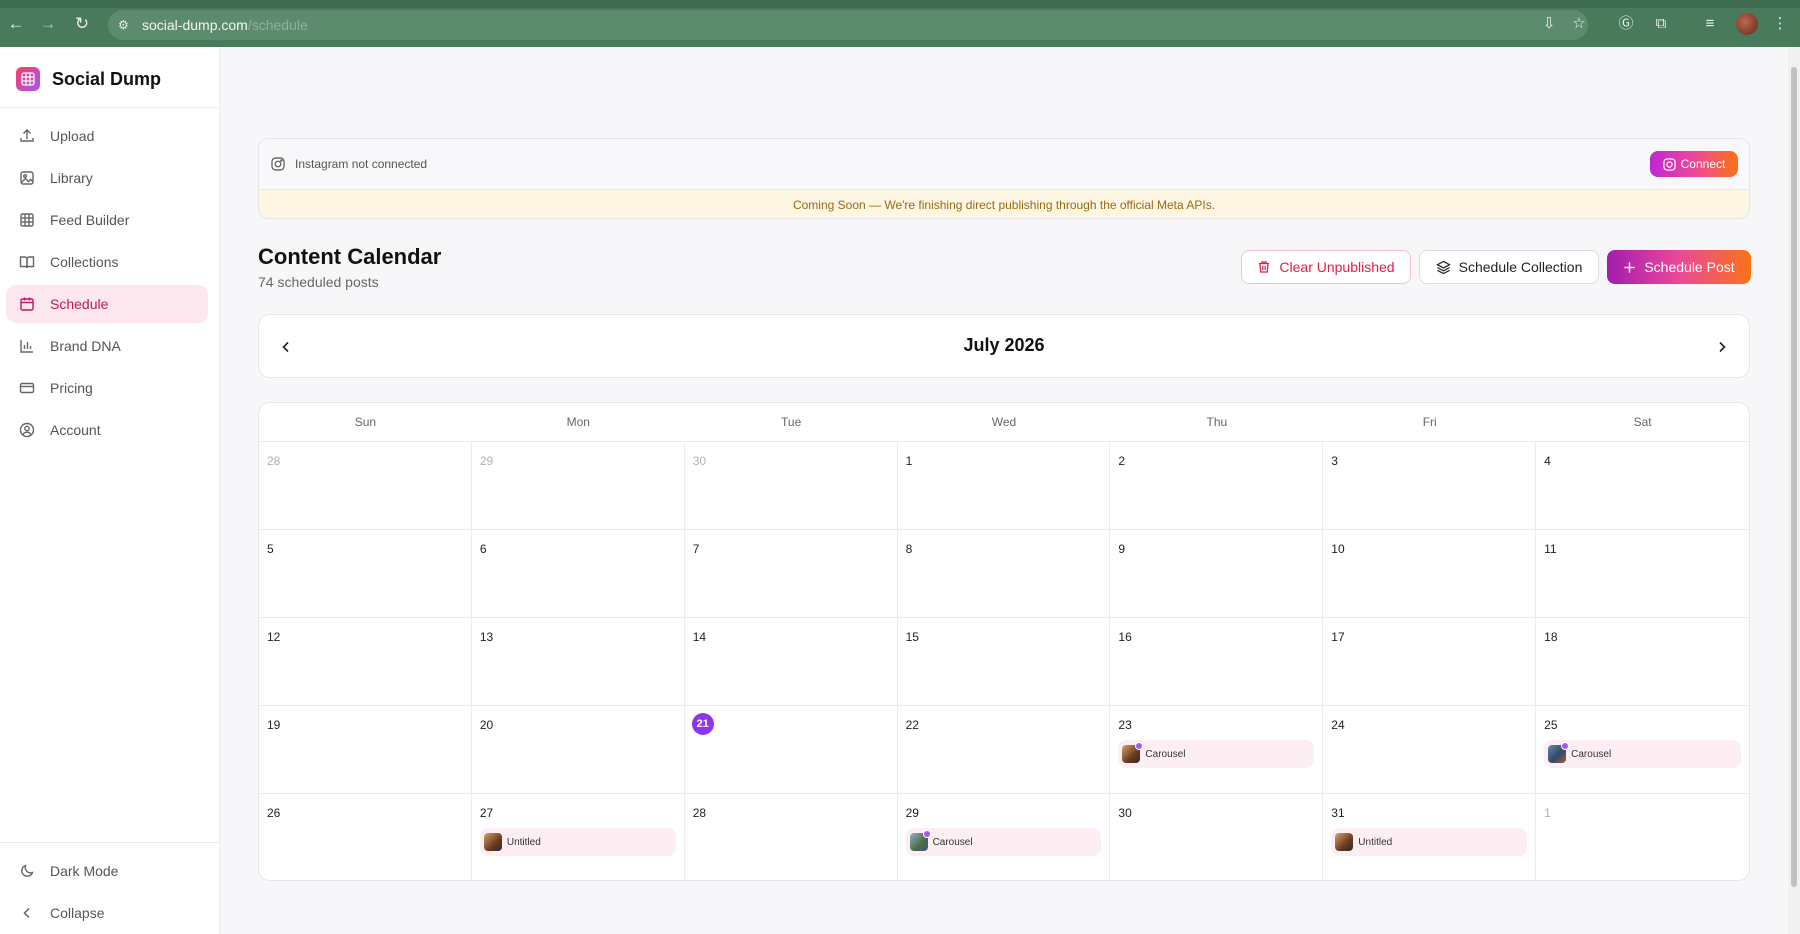 The height and width of the screenshot is (934, 1800). What do you see at coordinates (107, 178) in the screenshot?
I see `sidebar-item-library: Library` at bounding box center [107, 178].